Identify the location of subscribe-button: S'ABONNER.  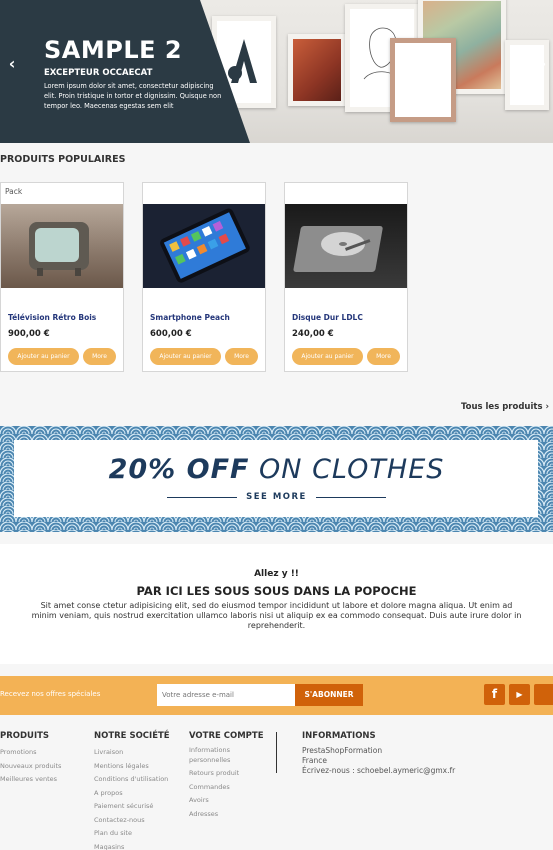
(329, 695).